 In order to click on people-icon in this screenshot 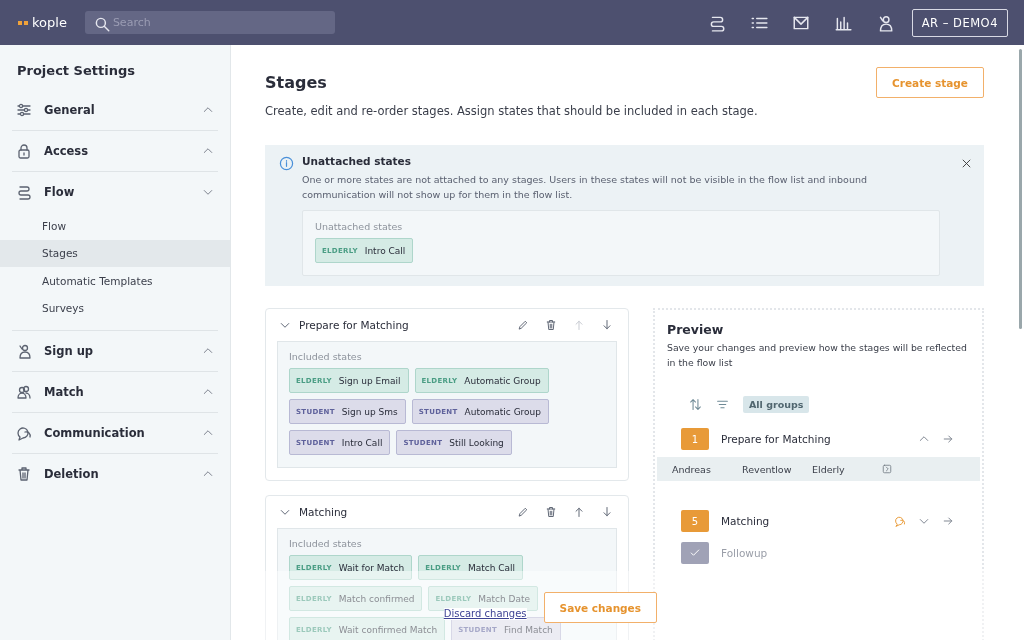, I will do `click(24, 392)`.